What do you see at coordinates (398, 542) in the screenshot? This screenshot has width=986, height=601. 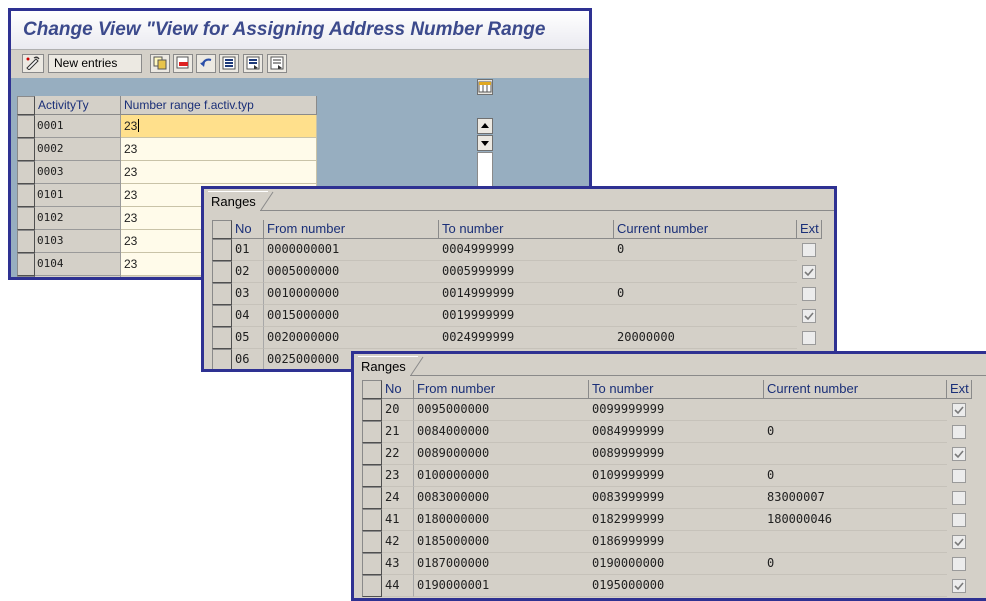 I see `range-no-cell: 42` at bounding box center [398, 542].